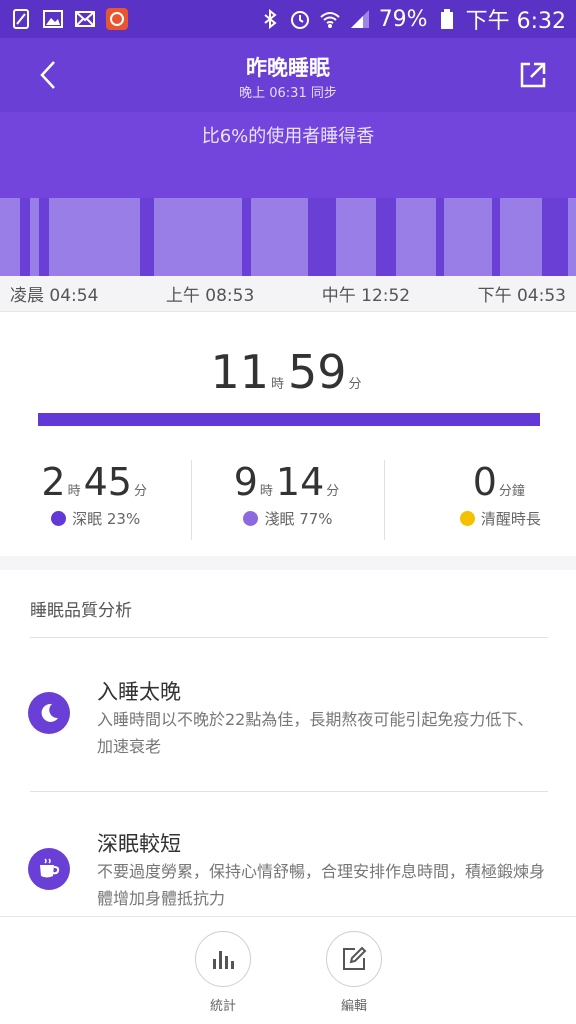  What do you see at coordinates (54, 296) in the screenshot?
I see `timeline-label: 凌晨 04:54` at bounding box center [54, 296].